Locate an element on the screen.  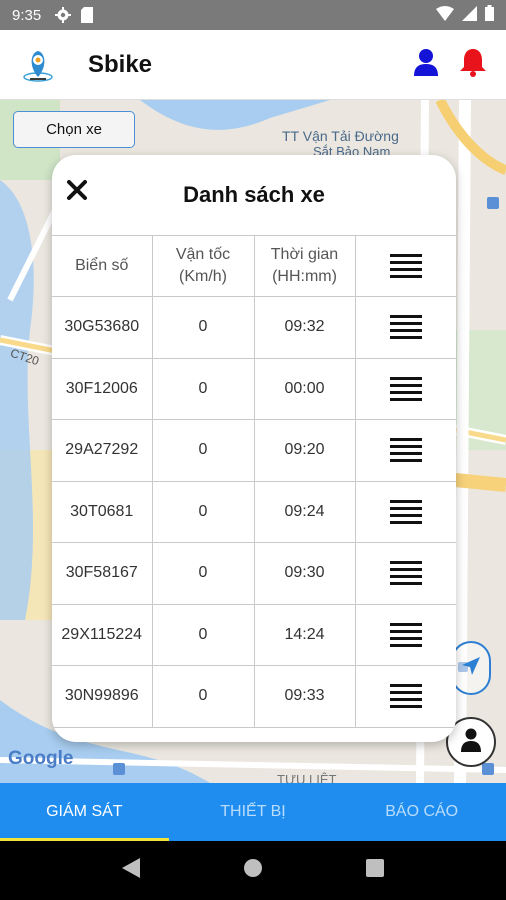
cell-time: 09:20 is located at coordinates (304, 450).